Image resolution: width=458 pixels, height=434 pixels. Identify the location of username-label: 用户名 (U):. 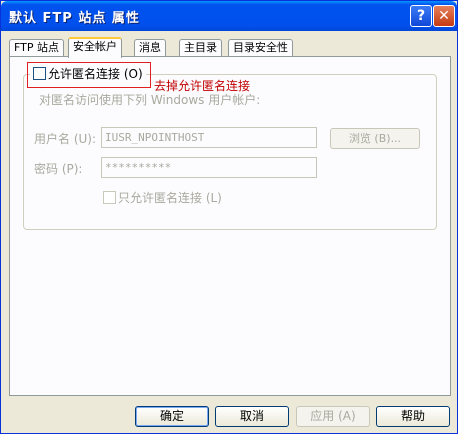
(65, 139).